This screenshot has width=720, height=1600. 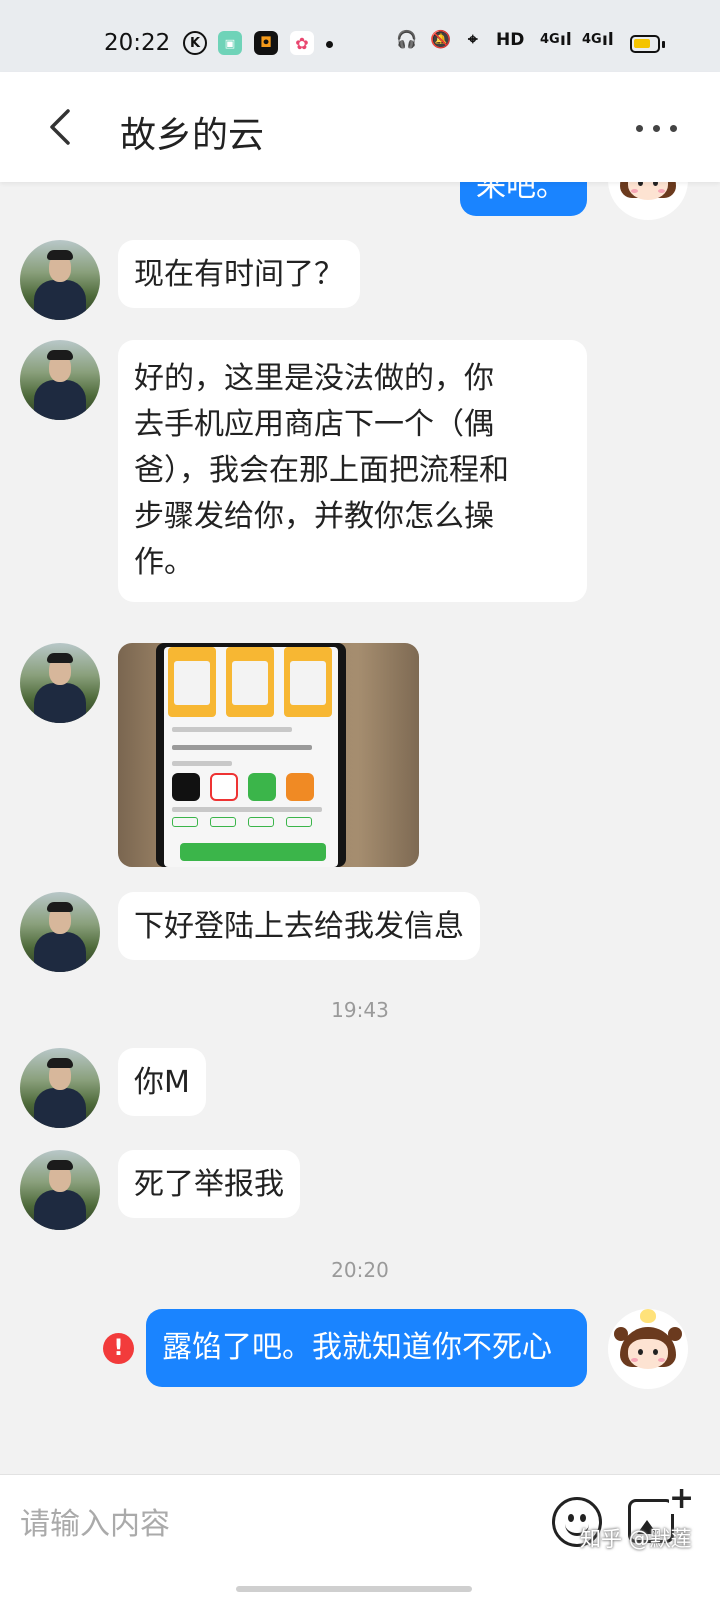 What do you see at coordinates (302, 43) in the screenshot?
I see `photos-app-icon: ✿` at bounding box center [302, 43].